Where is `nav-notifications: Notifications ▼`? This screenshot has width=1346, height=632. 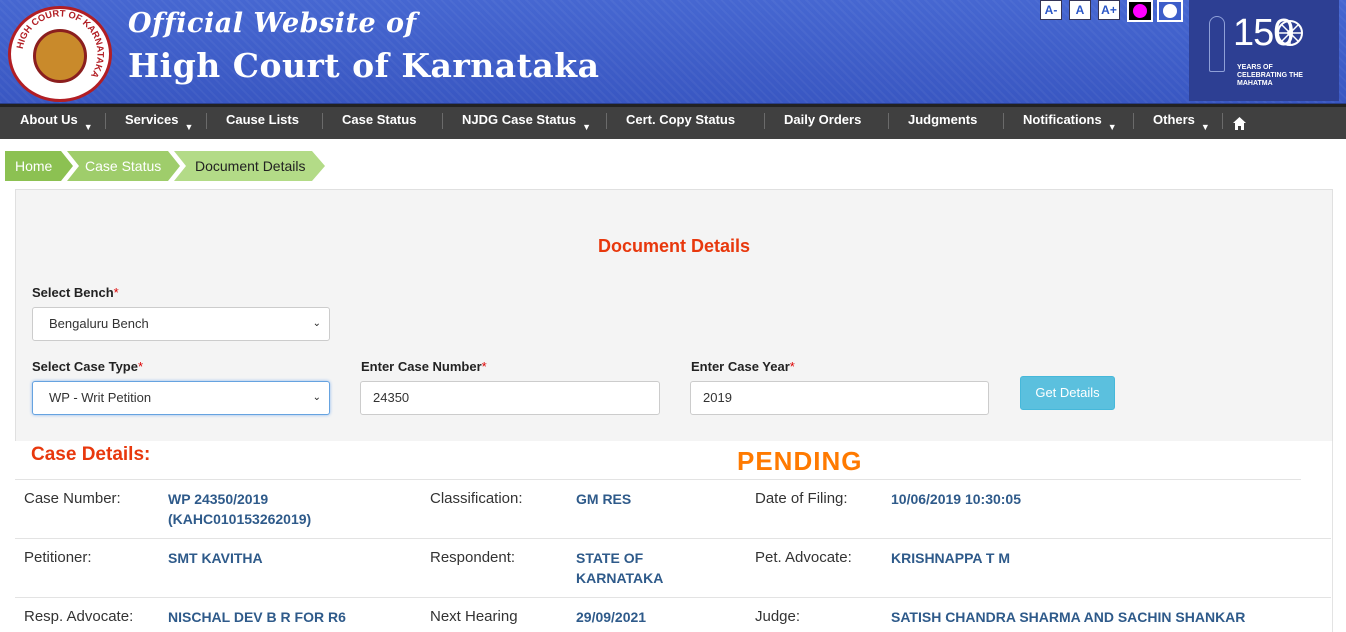 nav-notifications: Notifications ▼ is located at coordinates (1070, 122).